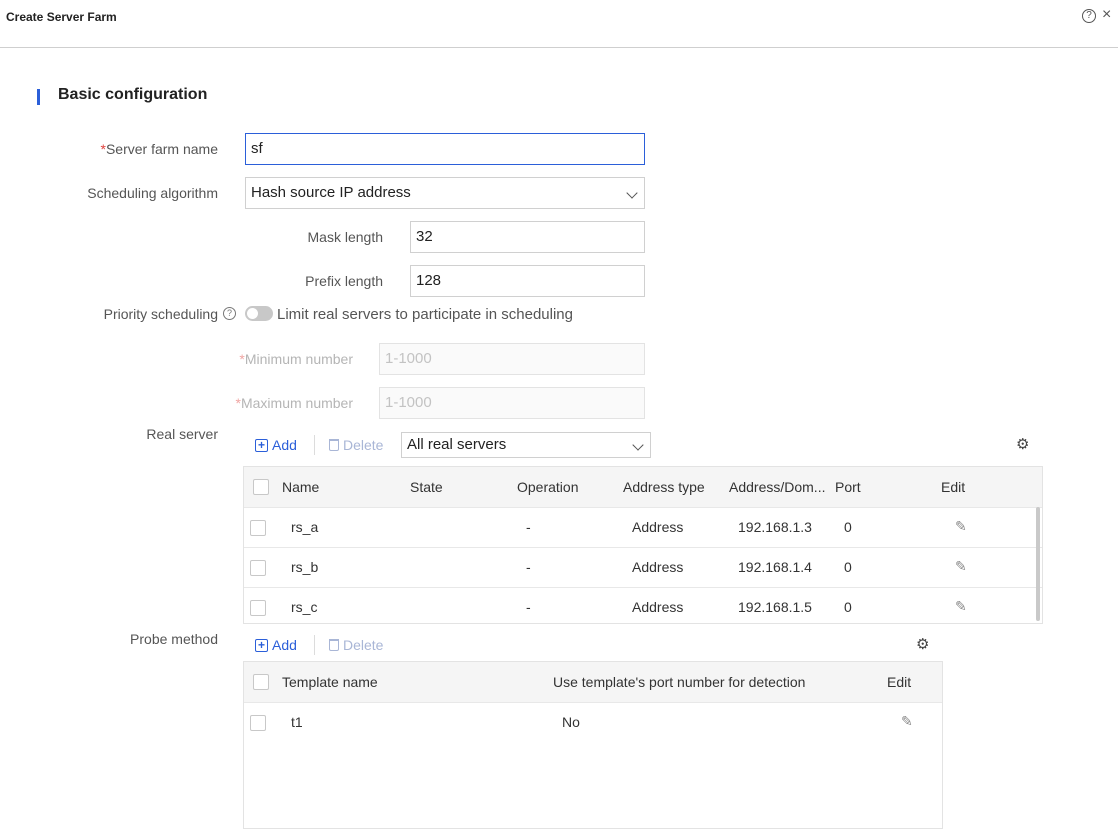 This screenshot has width=1118, height=834. Describe the element at coordinates (426, 487) in the screenshot. I see `column-header: State` at that location.